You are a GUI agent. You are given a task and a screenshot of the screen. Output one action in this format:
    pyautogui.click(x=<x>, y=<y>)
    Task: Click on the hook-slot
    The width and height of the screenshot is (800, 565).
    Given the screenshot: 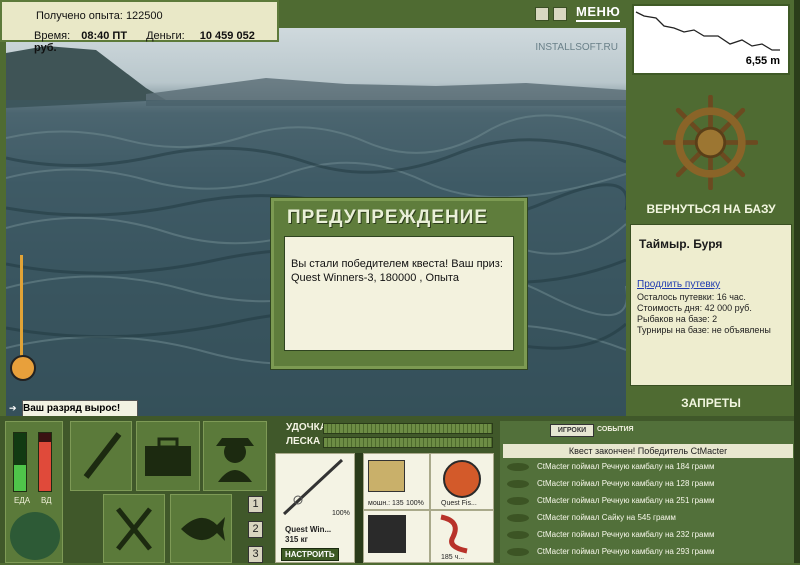 What is the action you would take?
    pyautogui.click(x=396, y=536)
    